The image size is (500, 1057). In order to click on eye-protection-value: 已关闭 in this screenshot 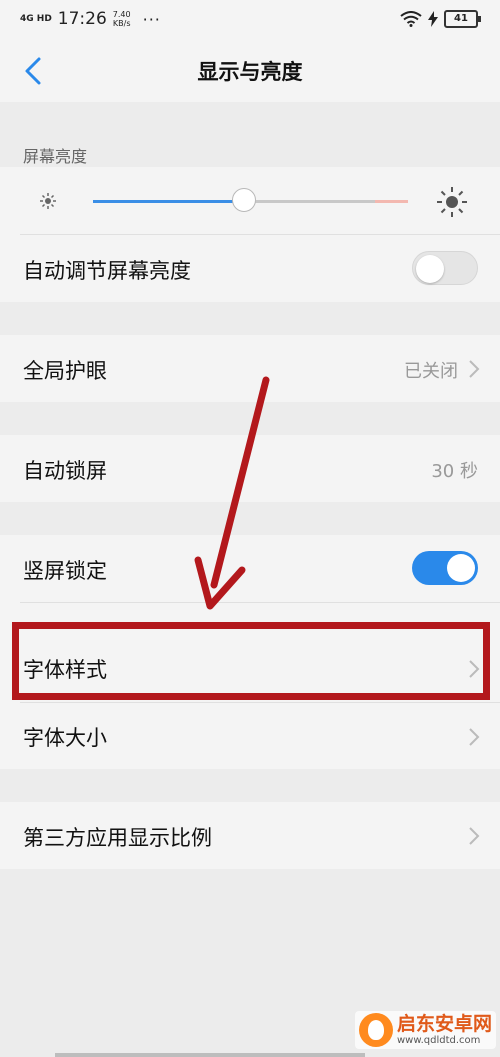, I will do `click(431, 371)`.